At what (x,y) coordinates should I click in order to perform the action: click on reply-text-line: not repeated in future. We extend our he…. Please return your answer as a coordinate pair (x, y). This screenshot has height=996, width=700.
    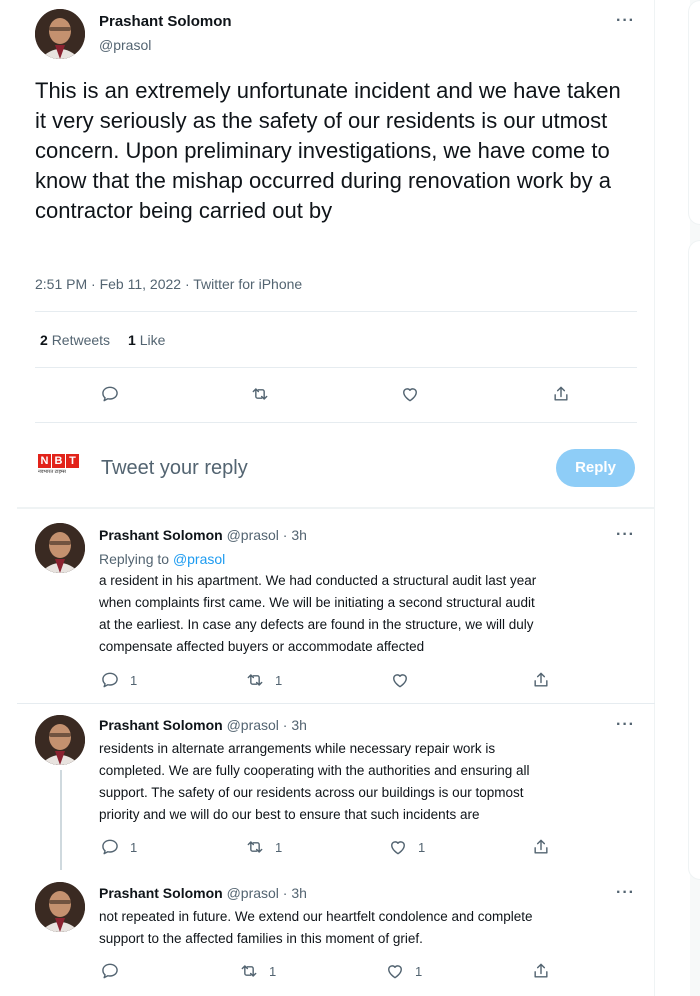
    Looking at the image, I should click on (316, 916).